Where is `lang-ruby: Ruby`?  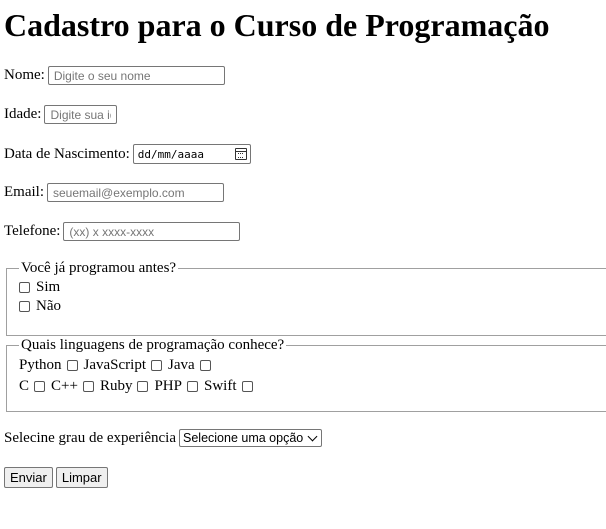 lang-ruby: Ruby is located at coordinates (124, 386).